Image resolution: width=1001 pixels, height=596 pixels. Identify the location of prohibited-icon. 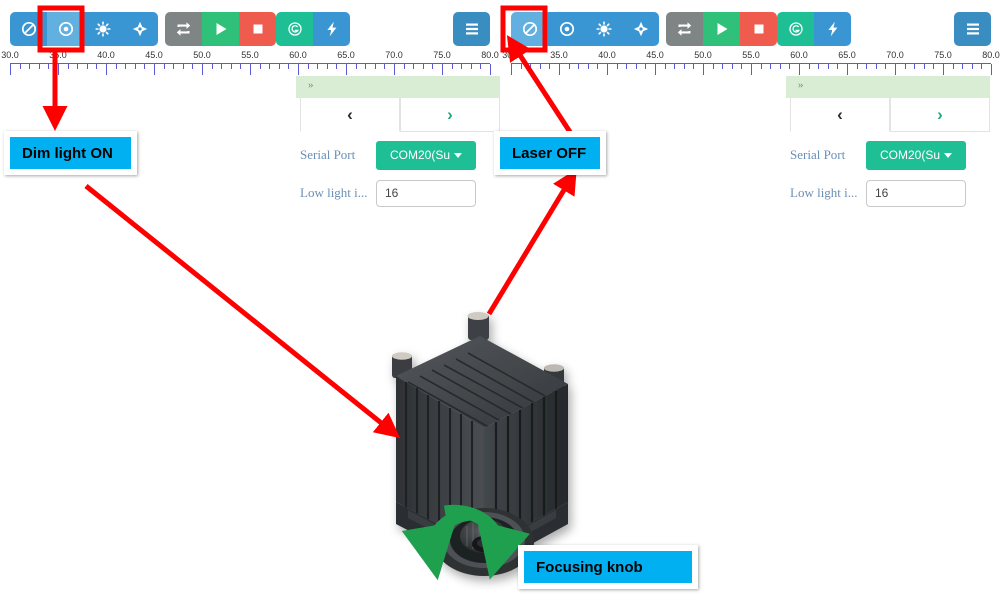
(529, 29).